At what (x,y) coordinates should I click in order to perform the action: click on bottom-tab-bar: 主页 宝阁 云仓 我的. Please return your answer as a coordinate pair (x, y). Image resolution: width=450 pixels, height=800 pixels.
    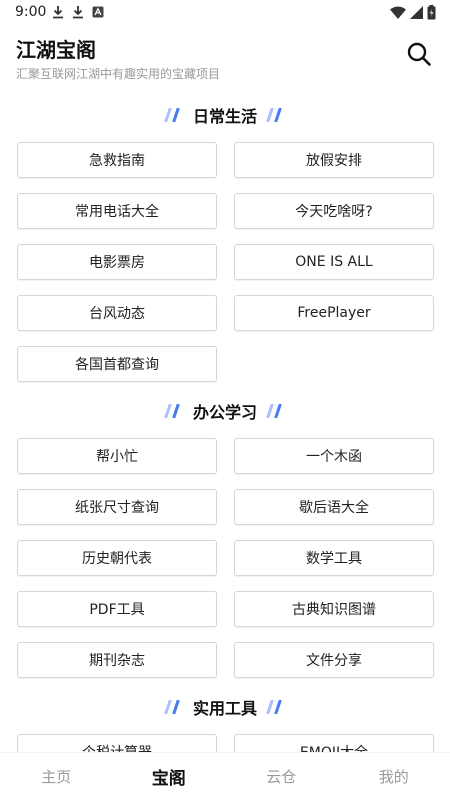
    Looking at the image, I should click on (225, 776).